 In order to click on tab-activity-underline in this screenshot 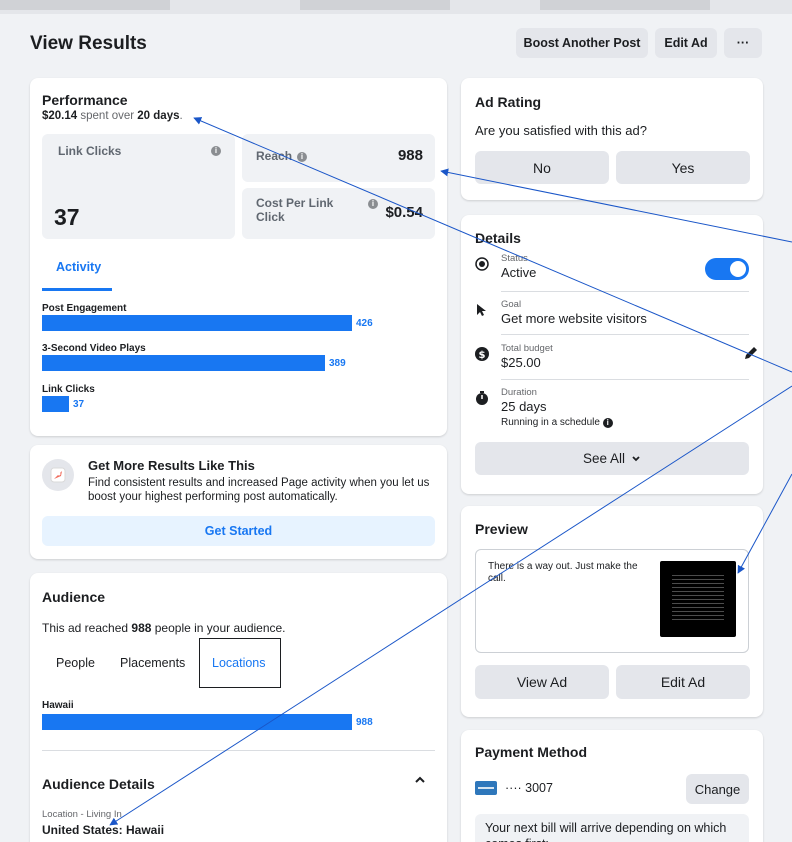, I will do `click(77, 289)`.